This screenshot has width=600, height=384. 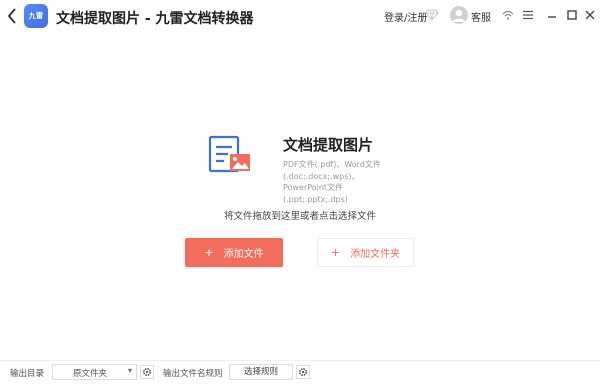 What do you see at coordinates (552, 15) in the screenshot?
I see `minimize-icon` at bounding box center [552, 15].